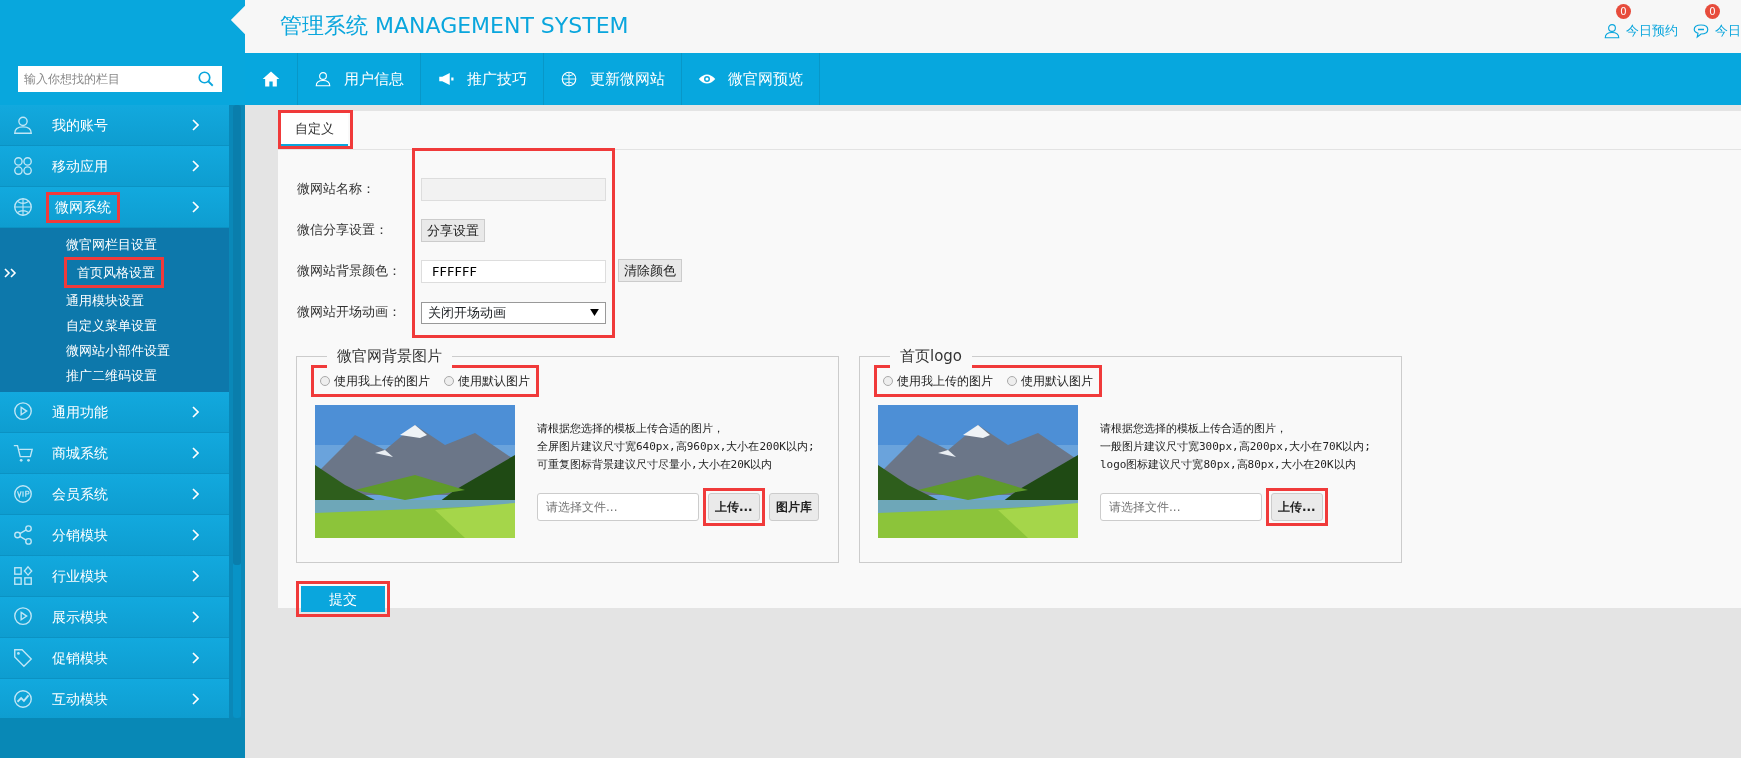  I want to click on sidebar-item: 促销模块, so click(114, 658).